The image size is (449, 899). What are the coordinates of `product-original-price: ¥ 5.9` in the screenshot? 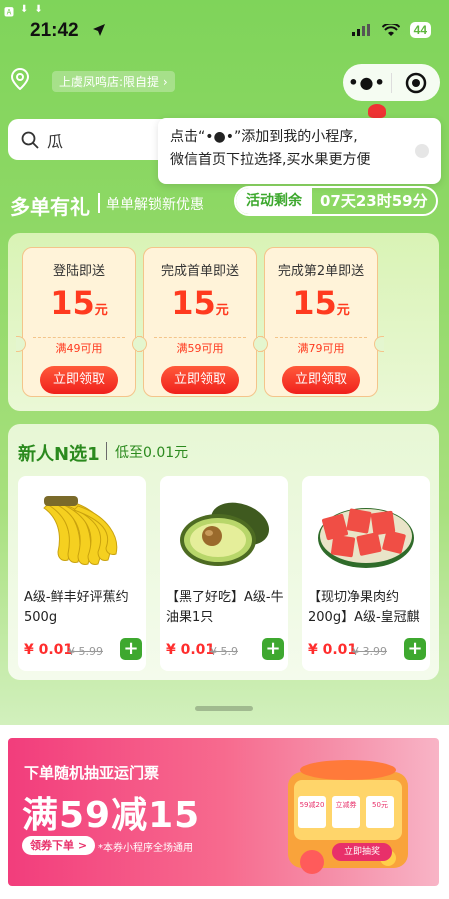 It's located at (224, 651).